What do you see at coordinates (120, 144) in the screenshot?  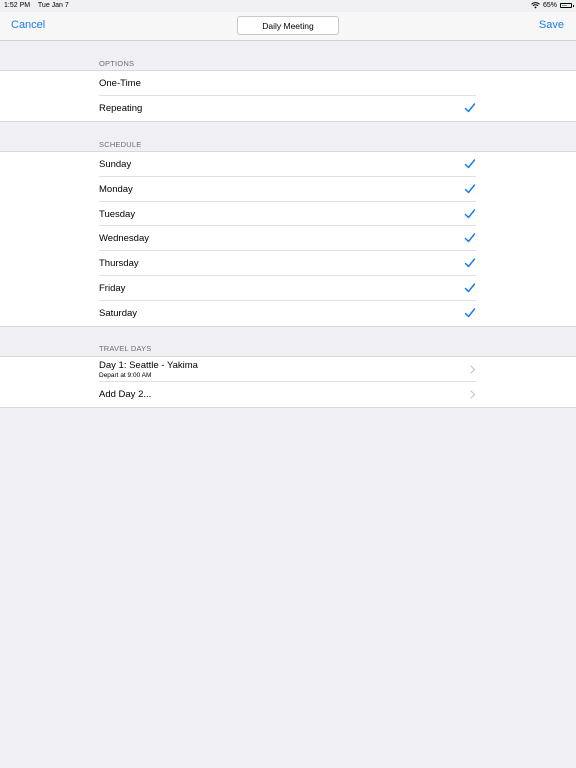 I see `schedule-section-header: SCHEDULE` at bounding box center [120, 144].